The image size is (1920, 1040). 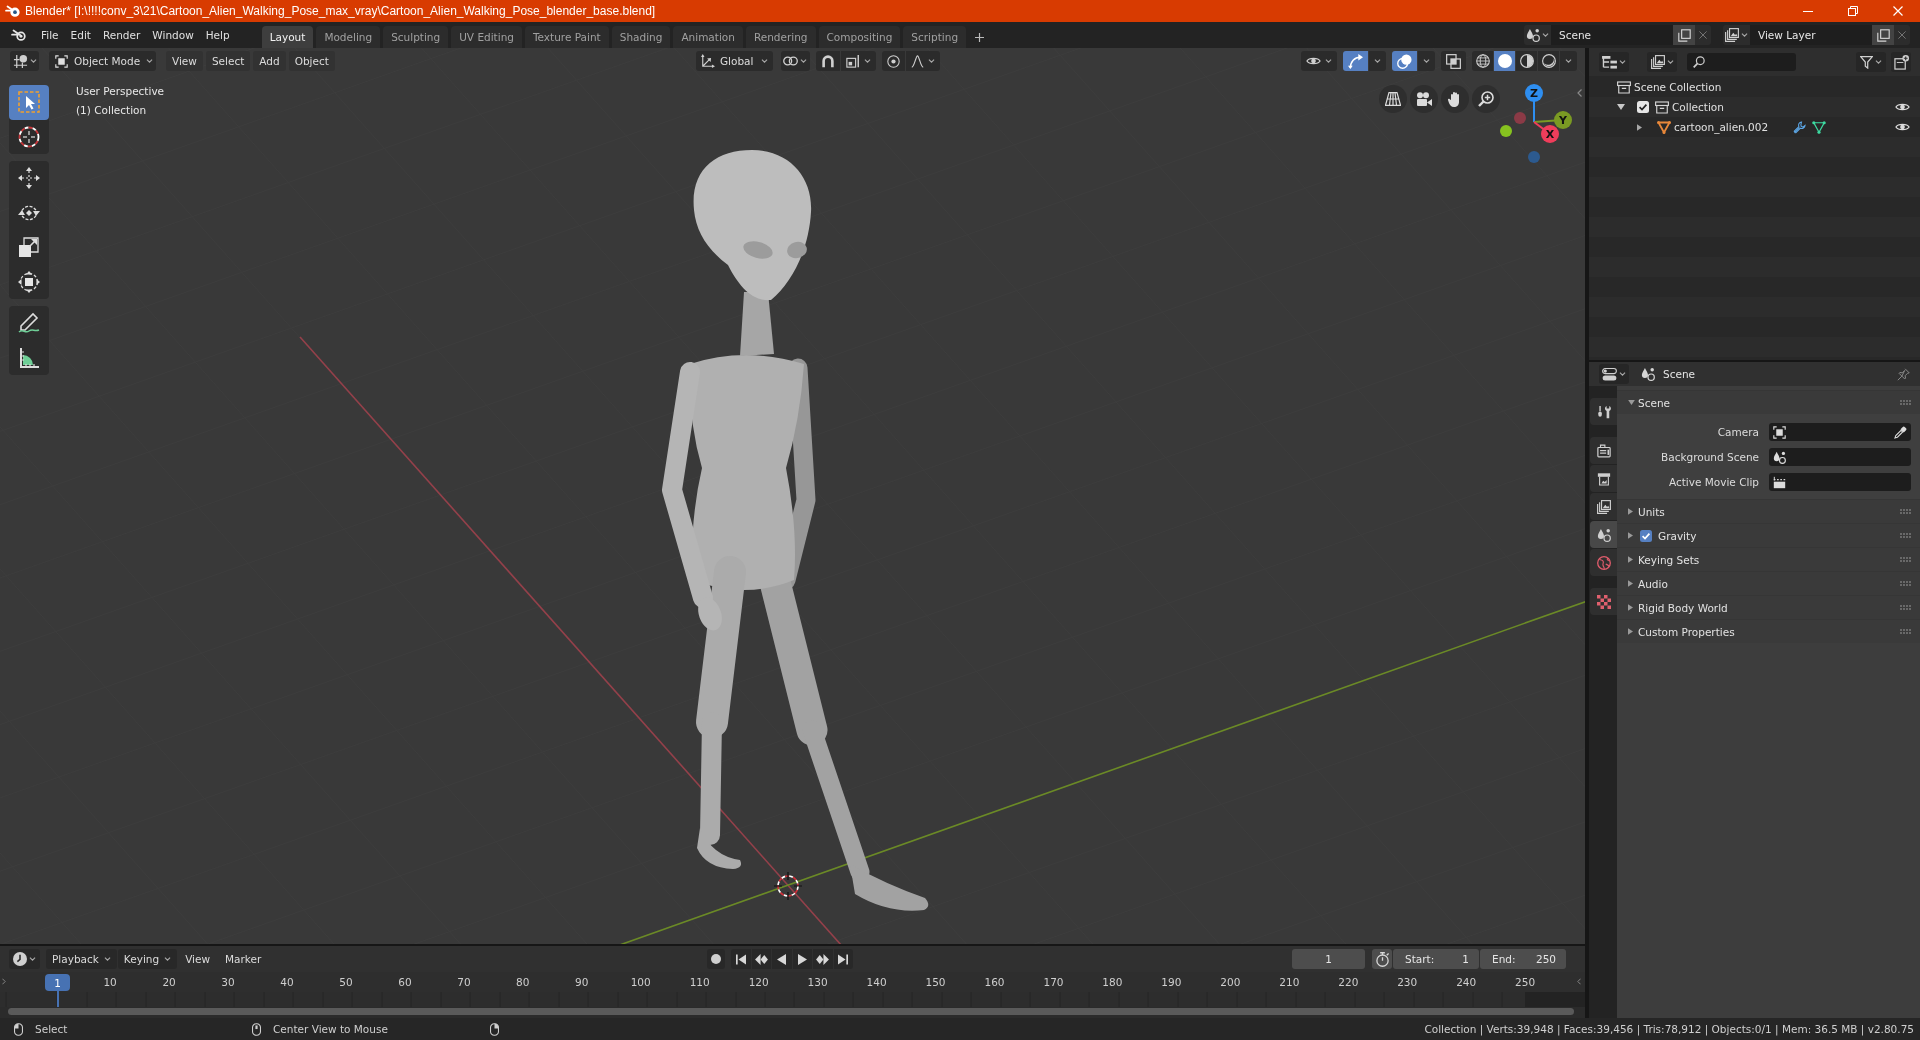 What do you see at coordinates (80, 35) in the screenshot?
I see `menu-item: Edit` at bounding box center [80, 35].